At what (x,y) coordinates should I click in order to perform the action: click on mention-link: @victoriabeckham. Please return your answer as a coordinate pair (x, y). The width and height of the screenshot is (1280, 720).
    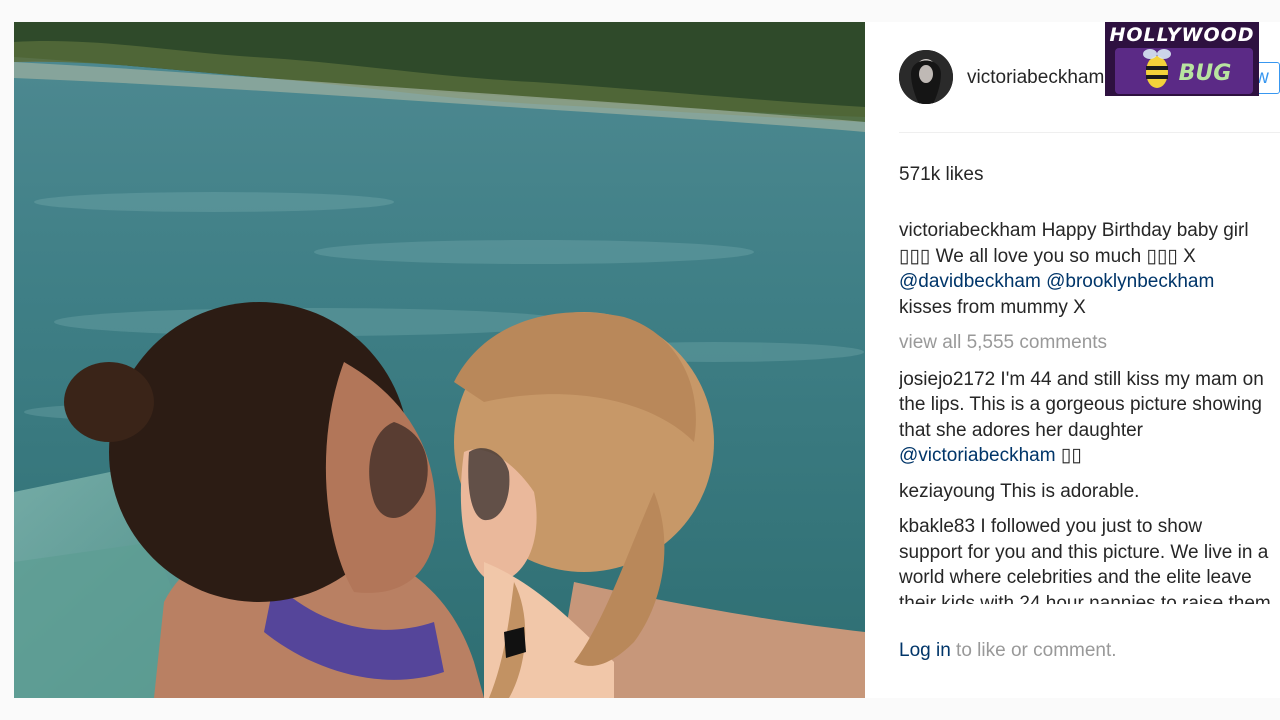
    Looking at the image, I should click on (977, 455).